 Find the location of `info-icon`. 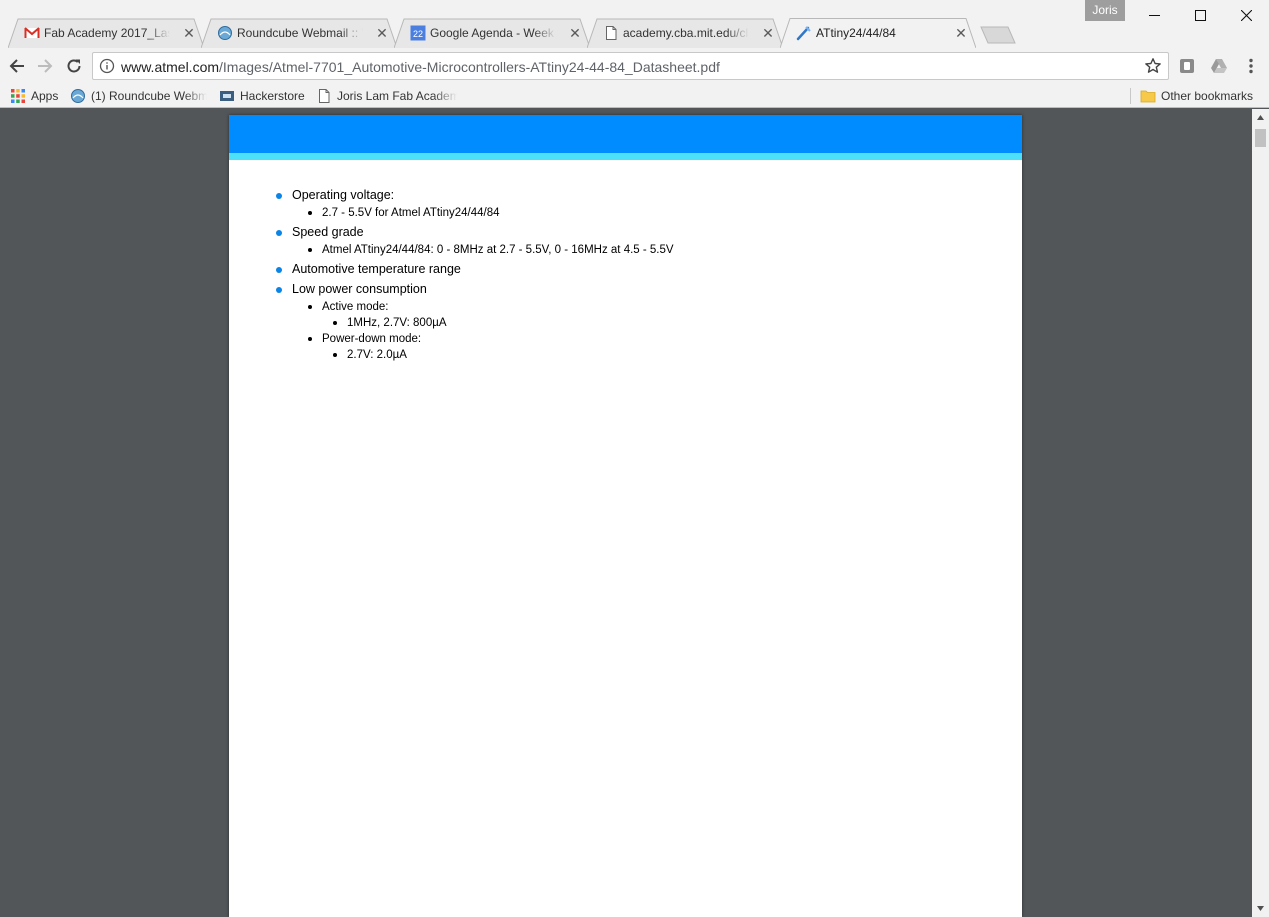

info-icon is located at coordinates (107, 66).